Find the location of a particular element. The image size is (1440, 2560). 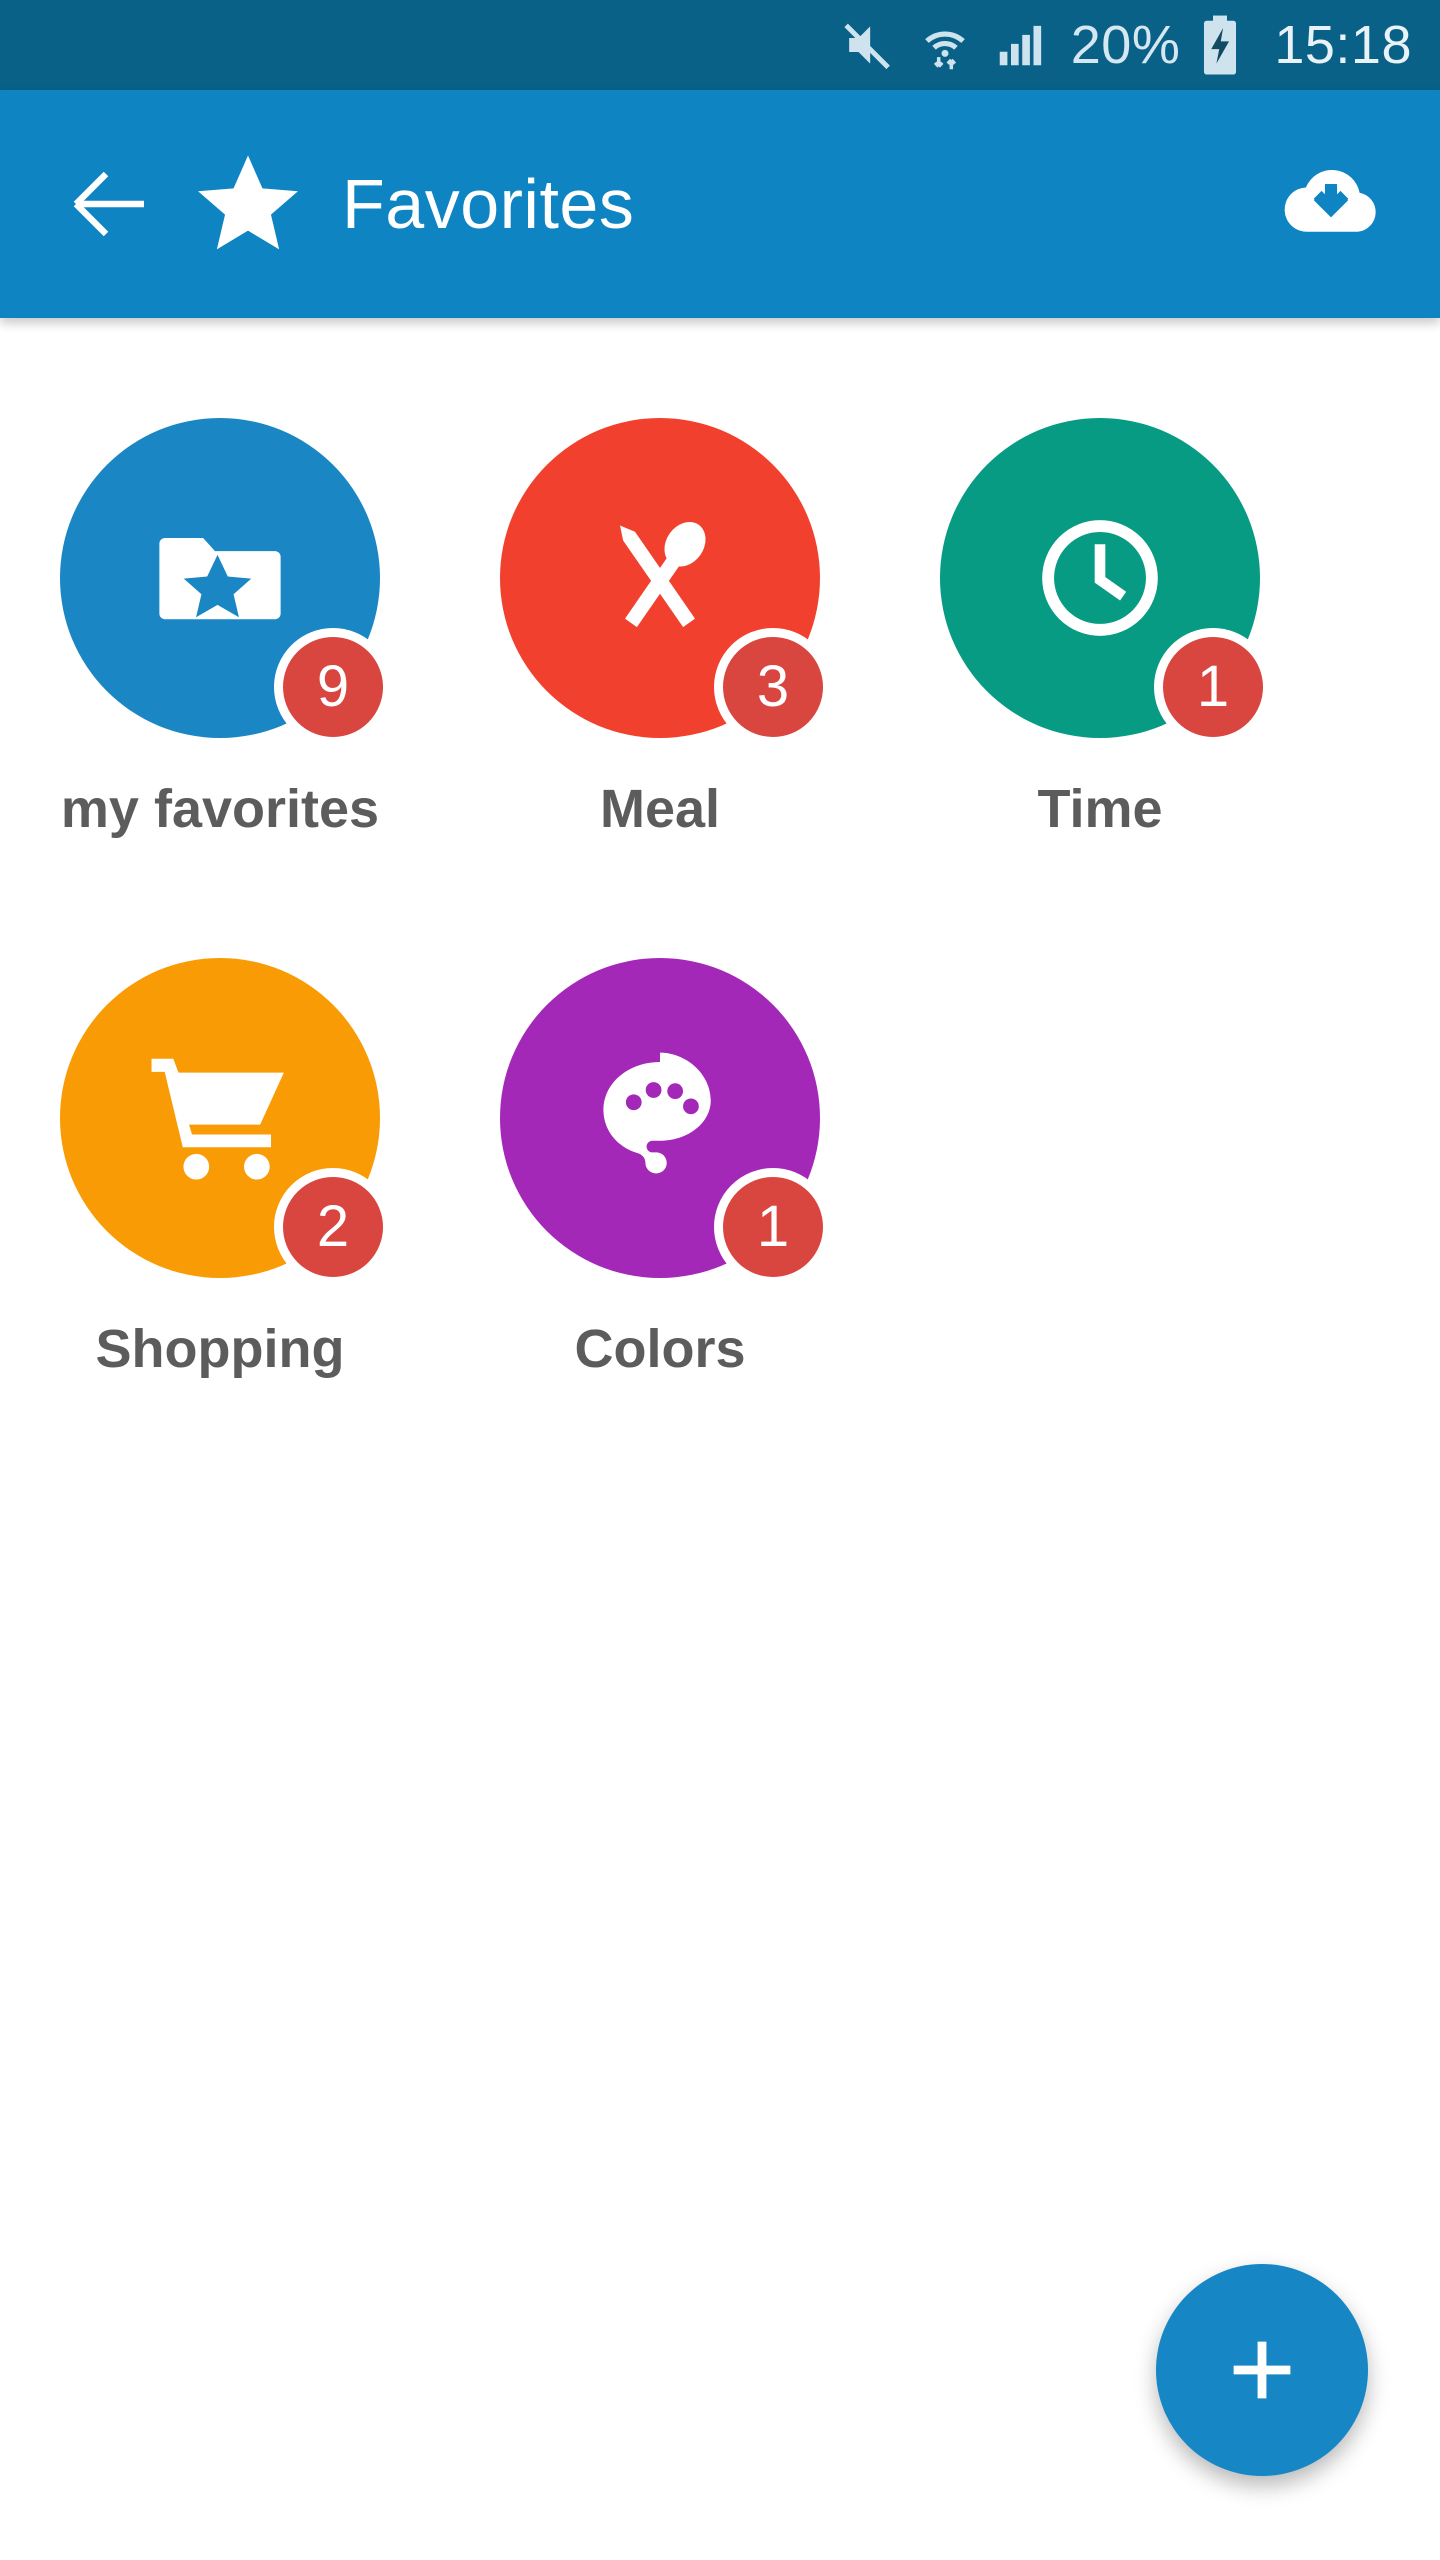

cloud-download-button is located at coordinates (1331, 204).